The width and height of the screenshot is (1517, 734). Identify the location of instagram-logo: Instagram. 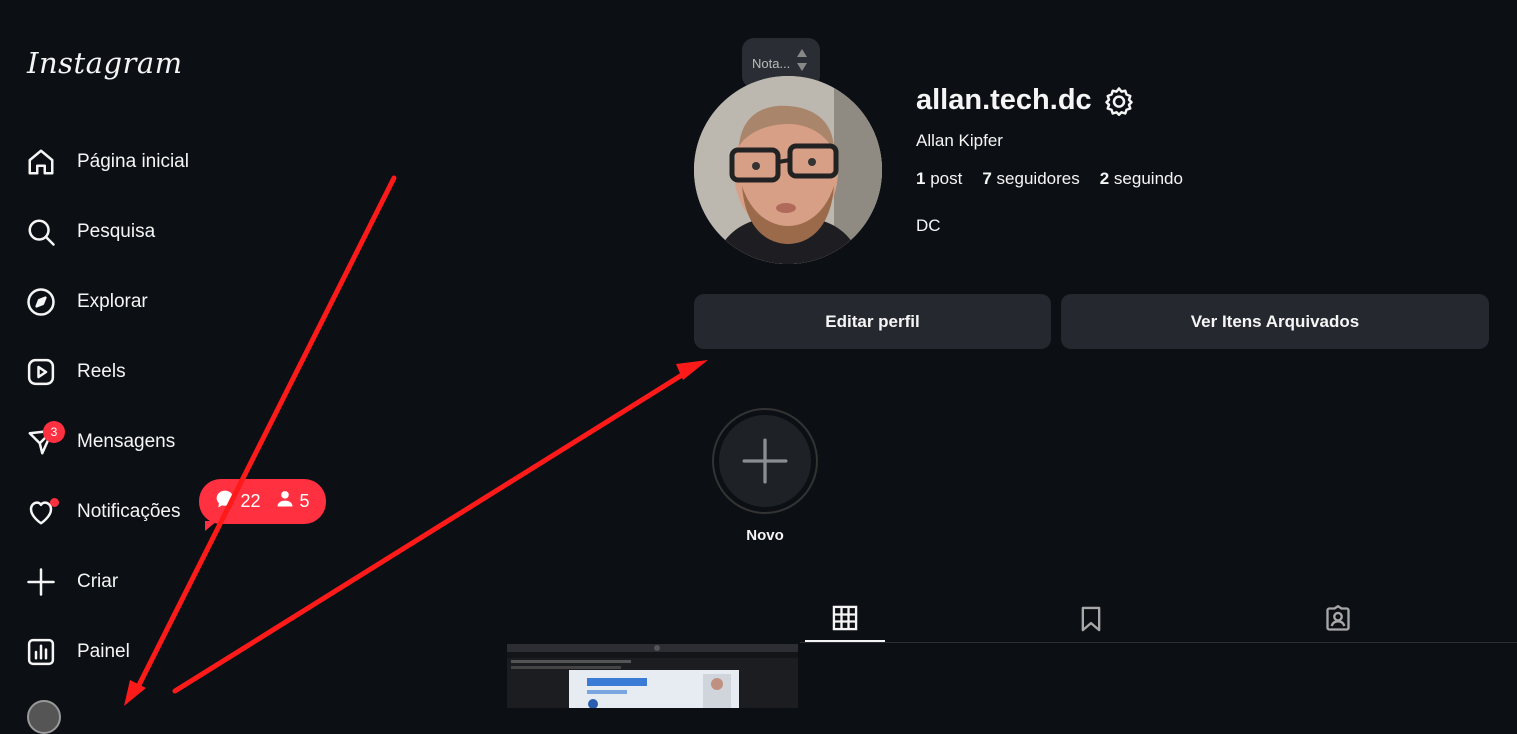
(105, 63).